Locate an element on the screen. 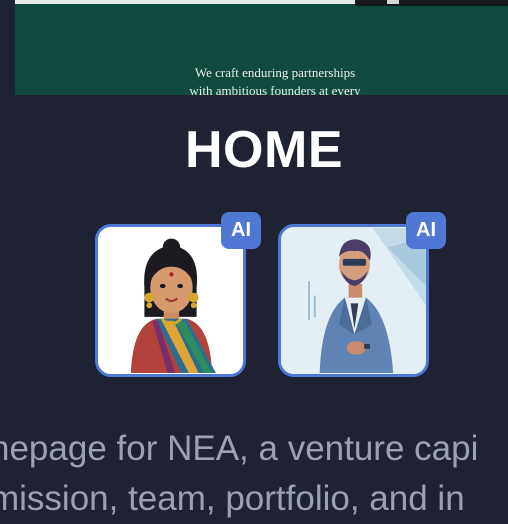  preview-tagline-line1: We craft enduring partnerships is located at coordinates (275, 72).